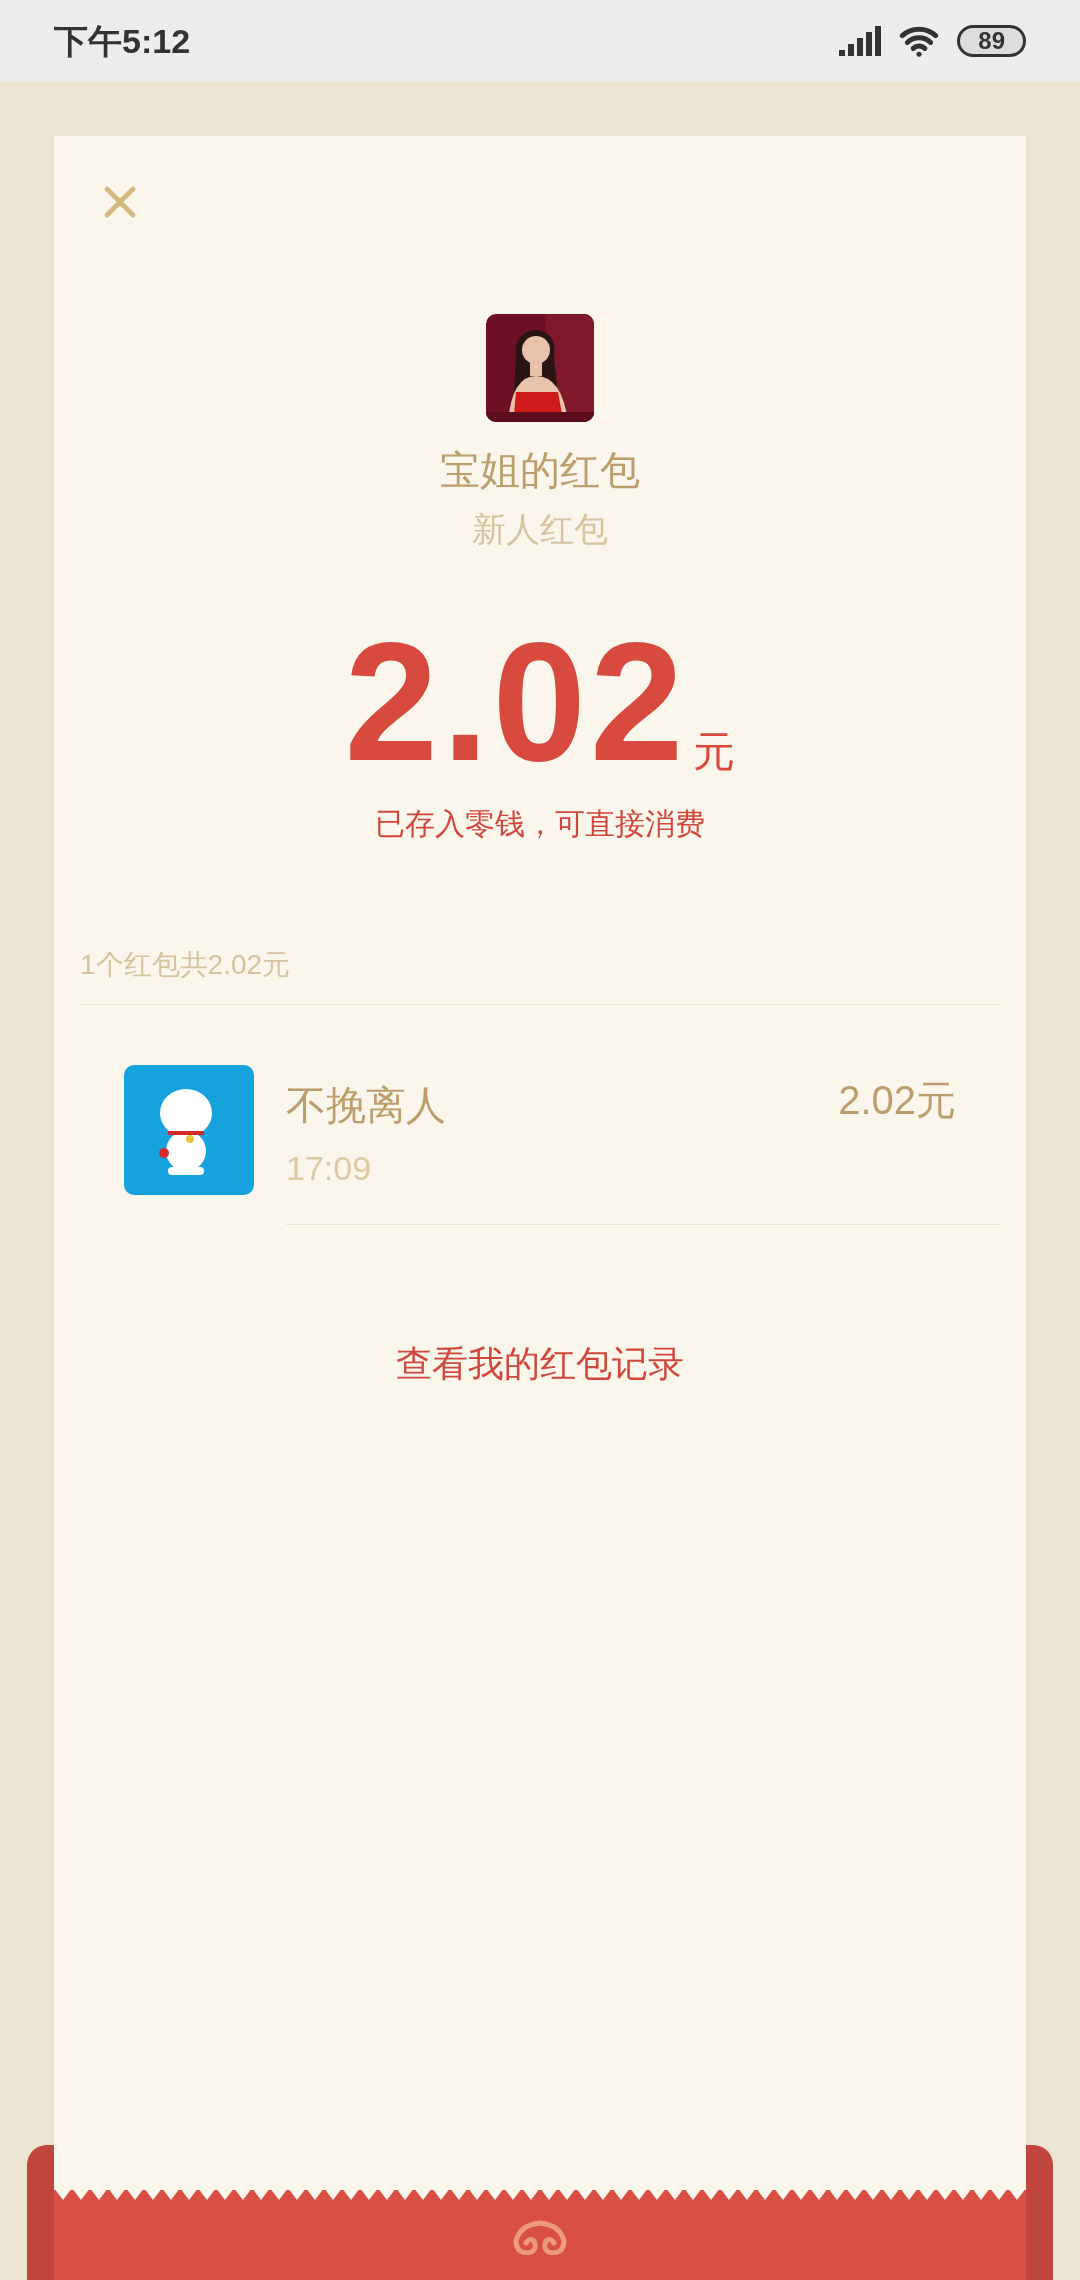  What do you see at coordinates (714, 752) in the screenshot?
I see `amount-unit: 元` at bounding box center [714, 752].